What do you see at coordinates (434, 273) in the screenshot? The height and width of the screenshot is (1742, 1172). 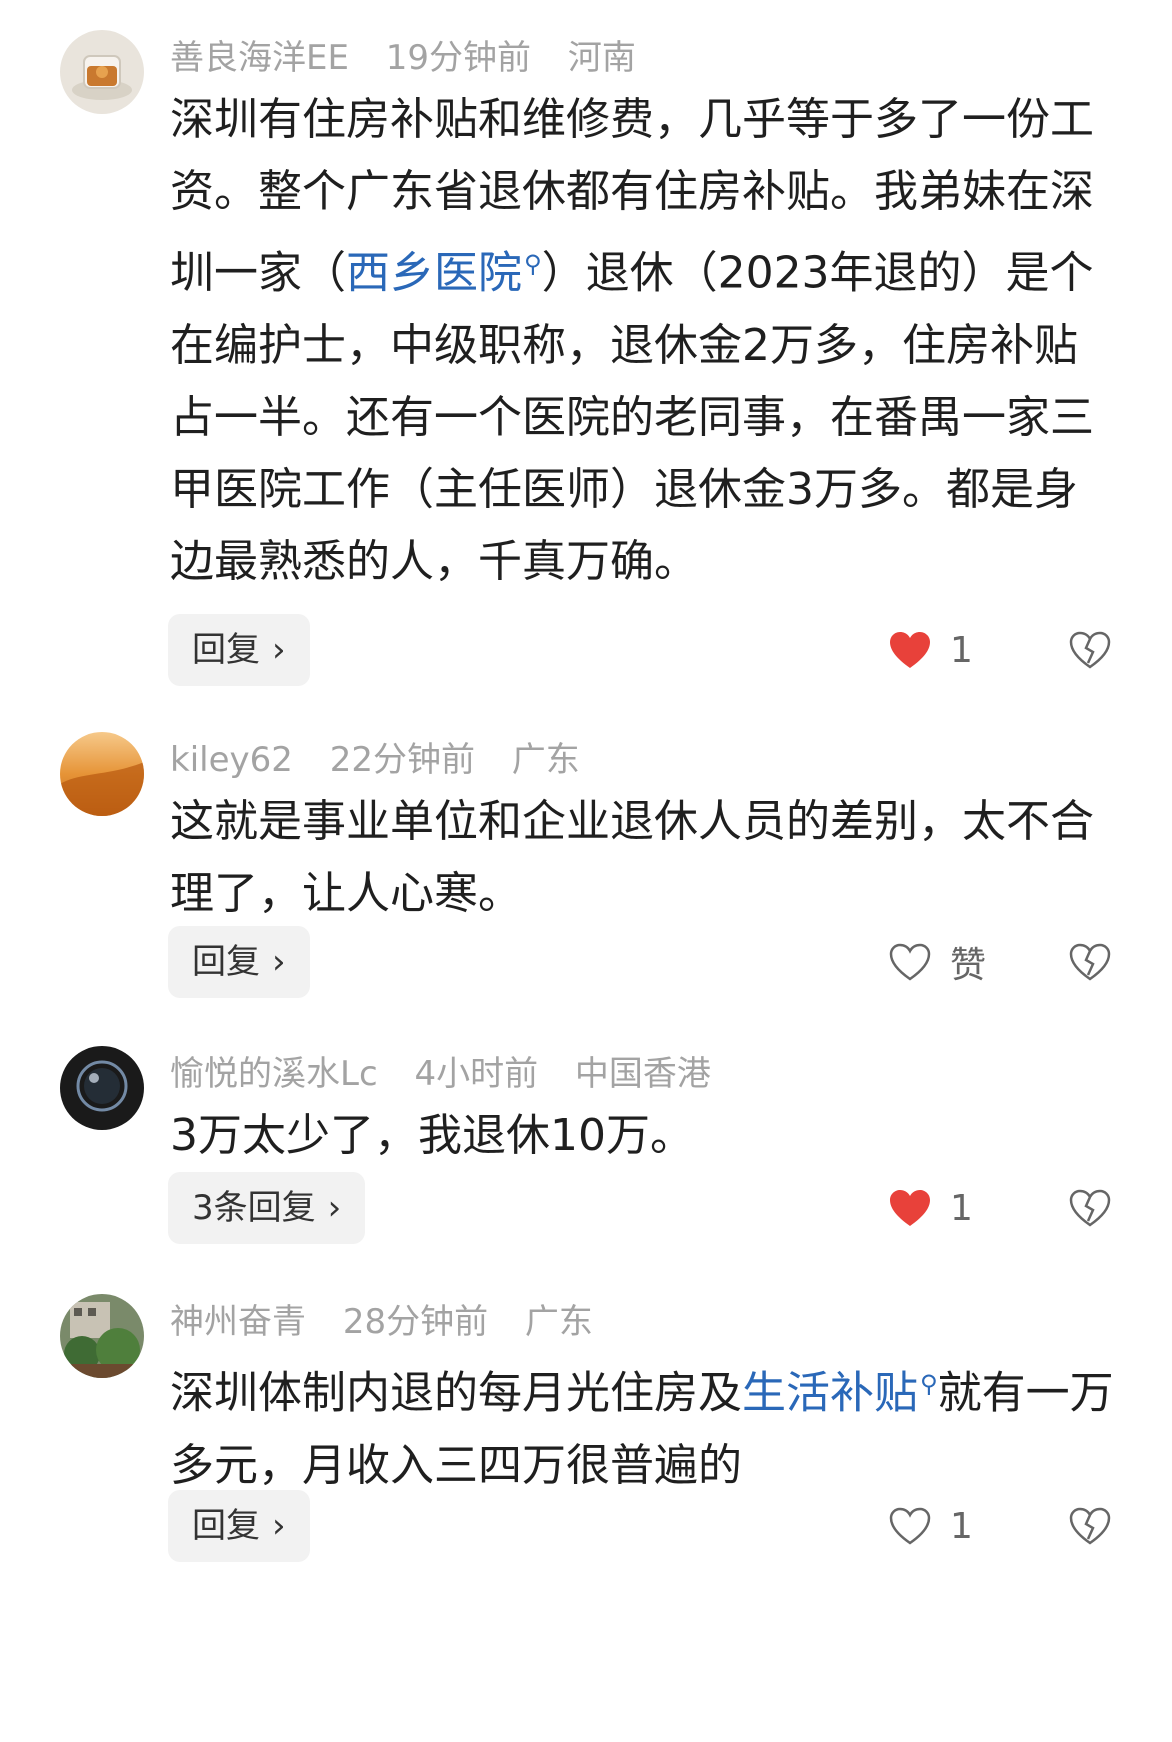 I see `hospital-link: 西乡医院` at bounding box center [434, 273].